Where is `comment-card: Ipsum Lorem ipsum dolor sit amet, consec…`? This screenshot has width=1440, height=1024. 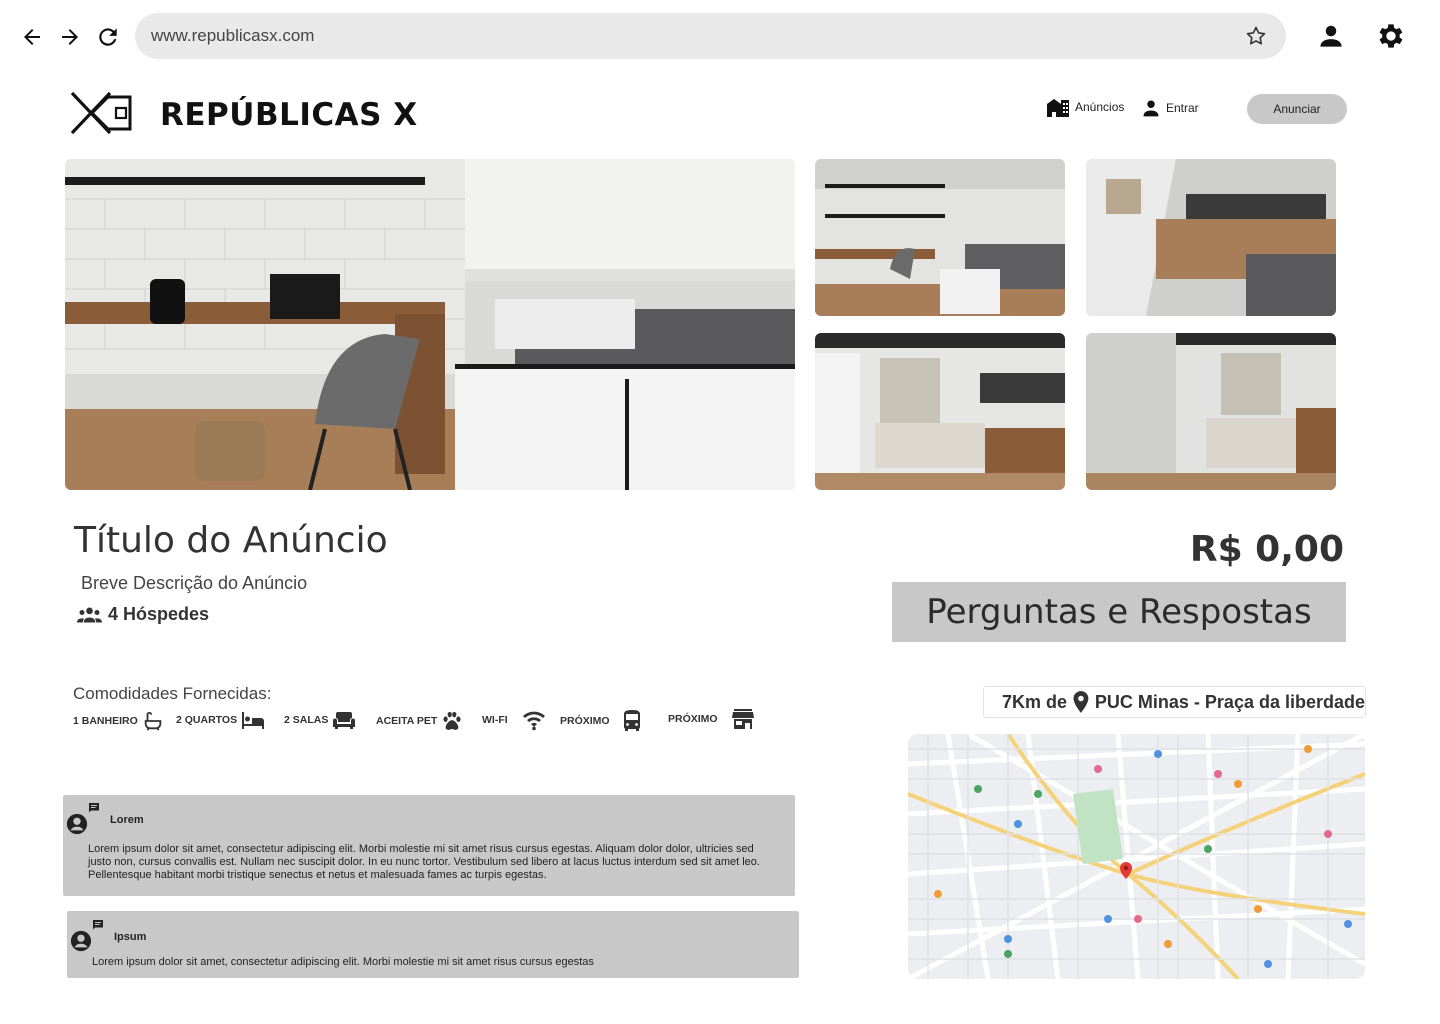 comment-card: Ipsum Lorem ipsum dolor sit amet, consec… is located at coordinates (433, 944).